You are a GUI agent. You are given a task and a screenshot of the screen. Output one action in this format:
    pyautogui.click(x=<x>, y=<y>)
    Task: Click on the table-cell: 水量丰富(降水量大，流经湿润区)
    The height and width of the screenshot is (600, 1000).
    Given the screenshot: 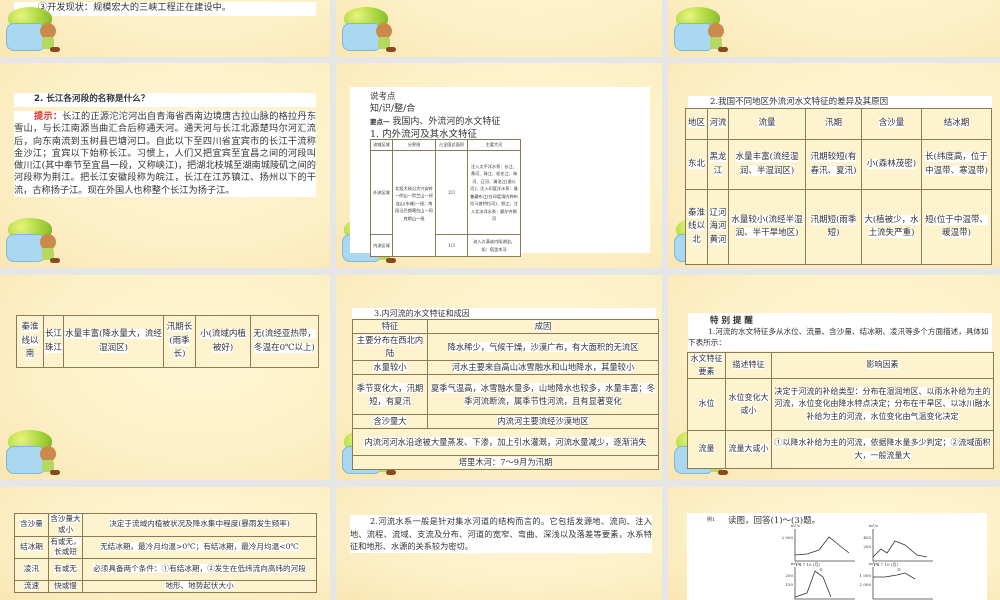 What is the action you would take?
    pyautogui.click(x=113, y=341)
    